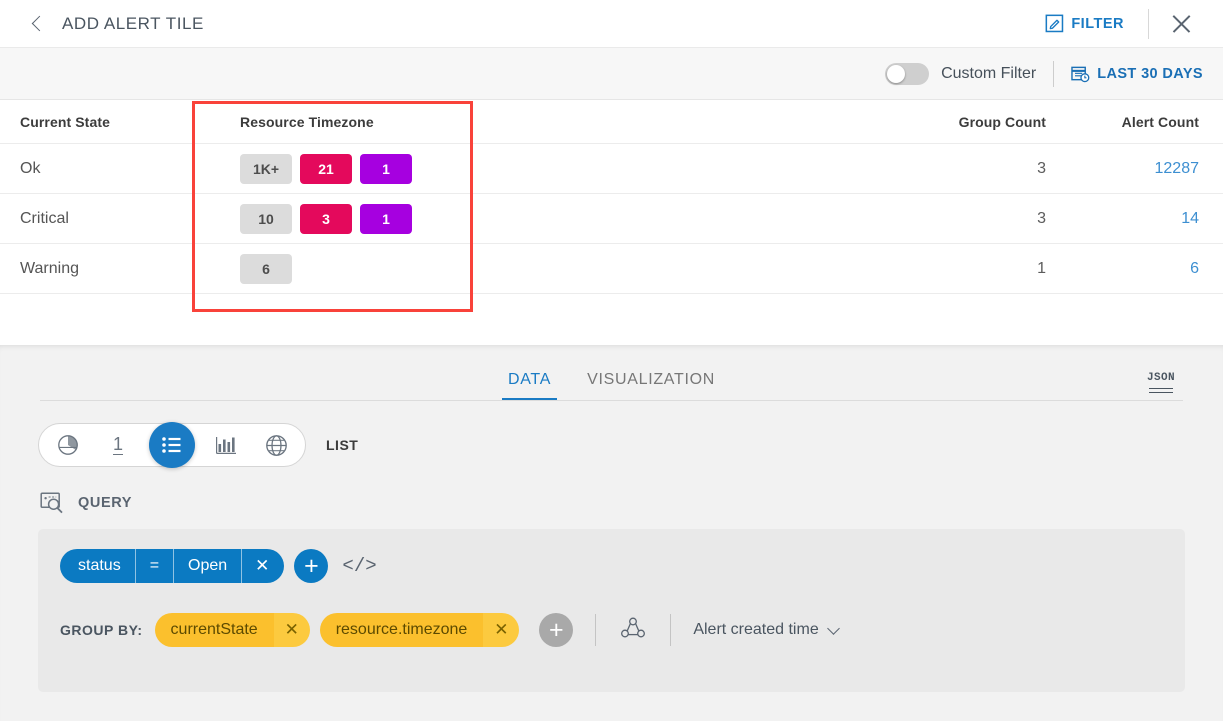 This screenshot has height=721, width=1223. What do you see at coordinates (907, 73) in the screenshot?
I see `custom-filter-toggle` at bounding box center [907, 73].